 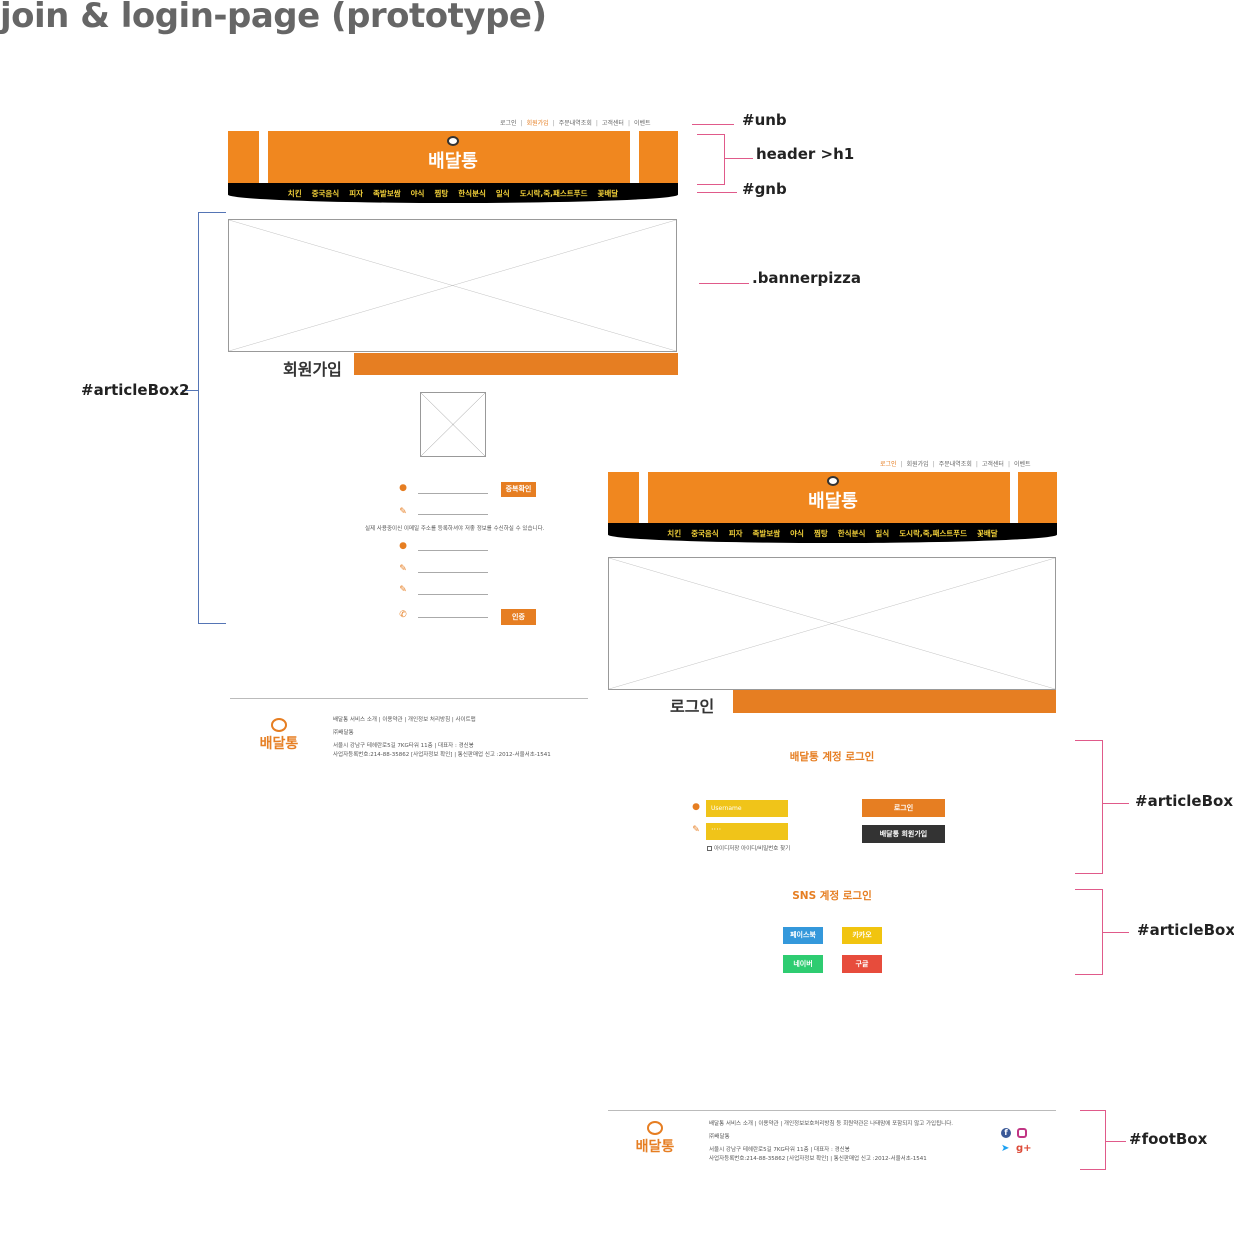 I want to click on page-title: join & login-page (prototype), so click(x=273, y=18).